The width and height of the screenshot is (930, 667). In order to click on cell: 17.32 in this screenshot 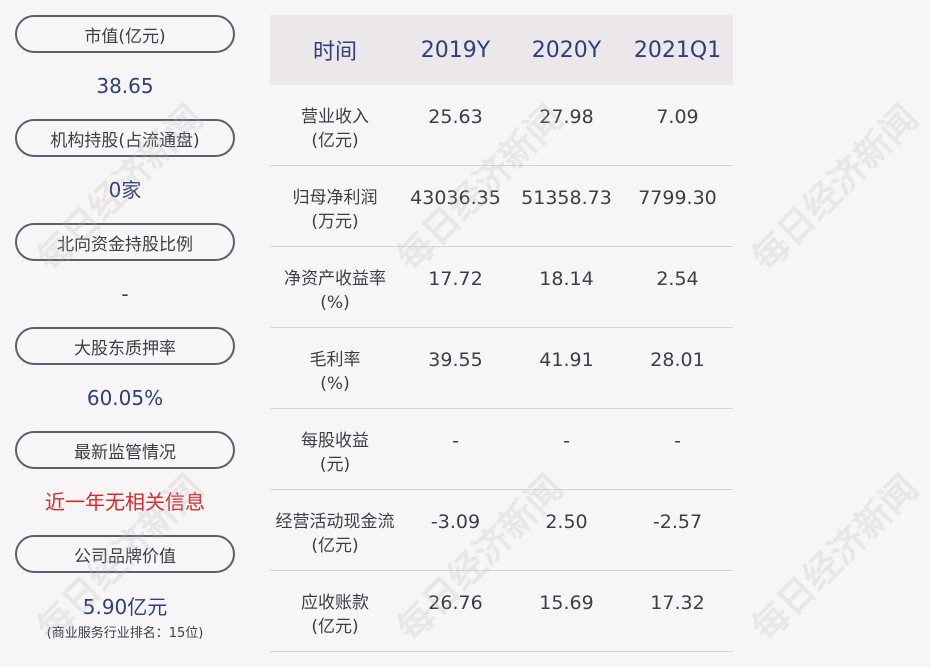, I will do `click(677, 603)`.